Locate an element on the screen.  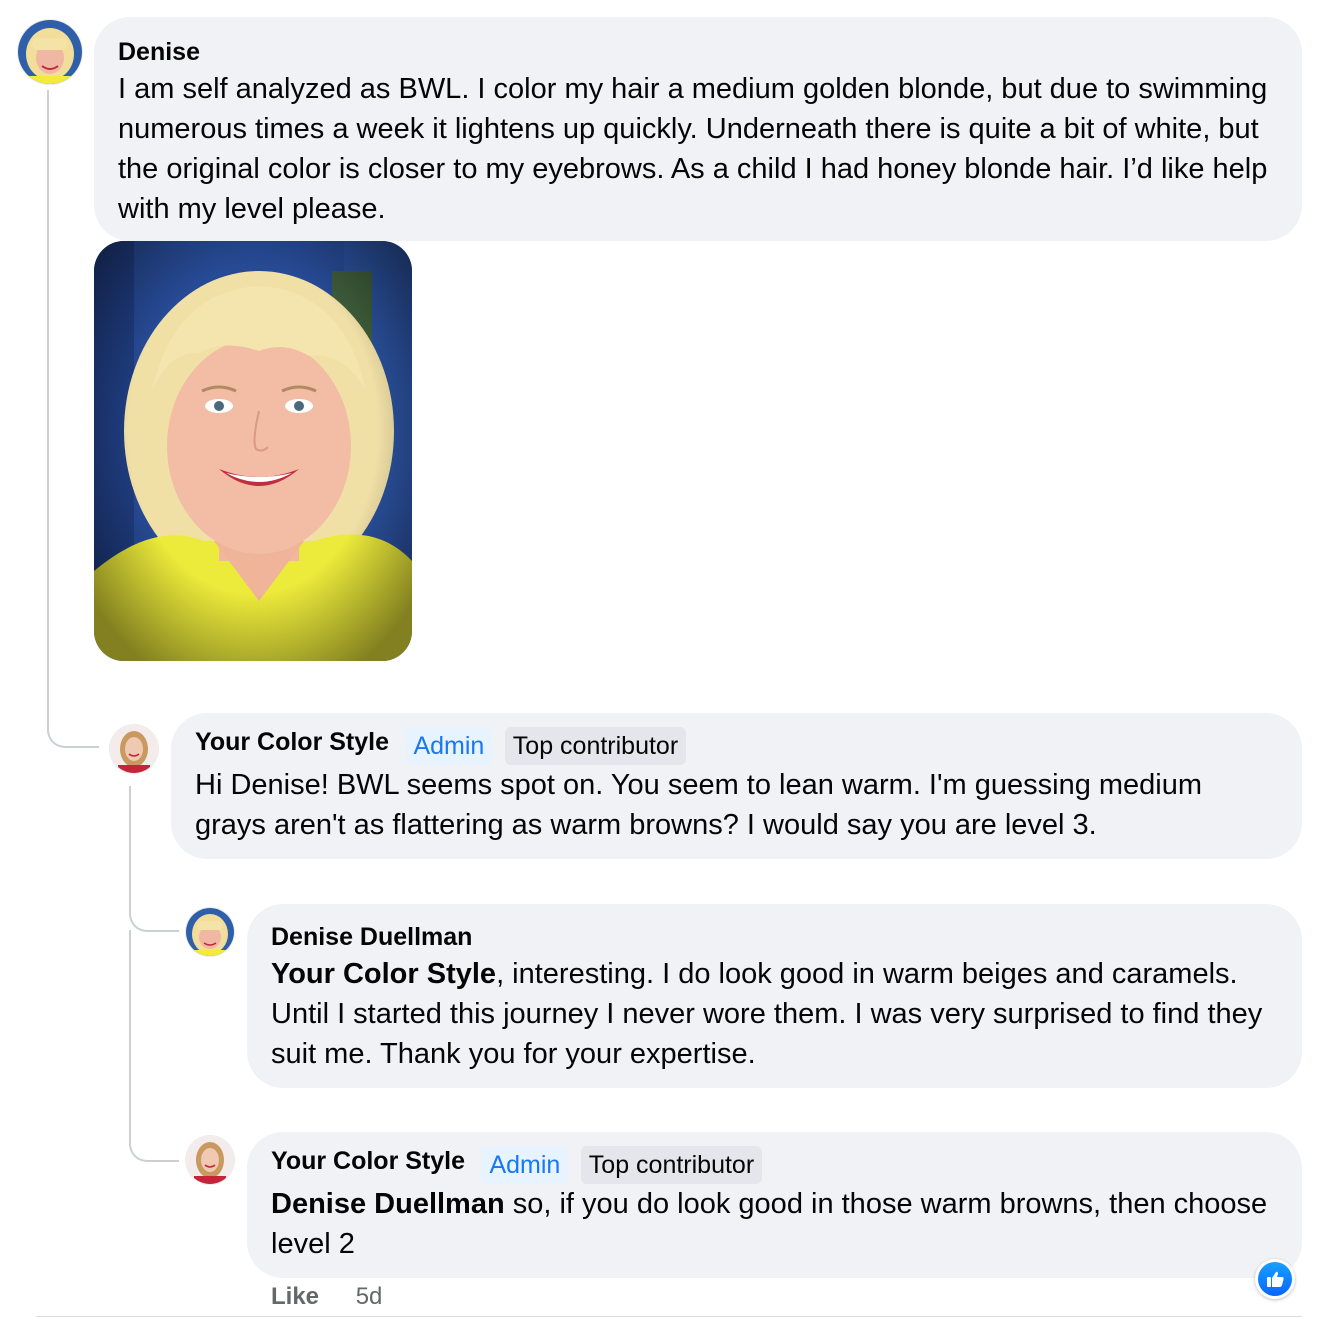
comment-photo-attachment is located at coordinates (253, 451).